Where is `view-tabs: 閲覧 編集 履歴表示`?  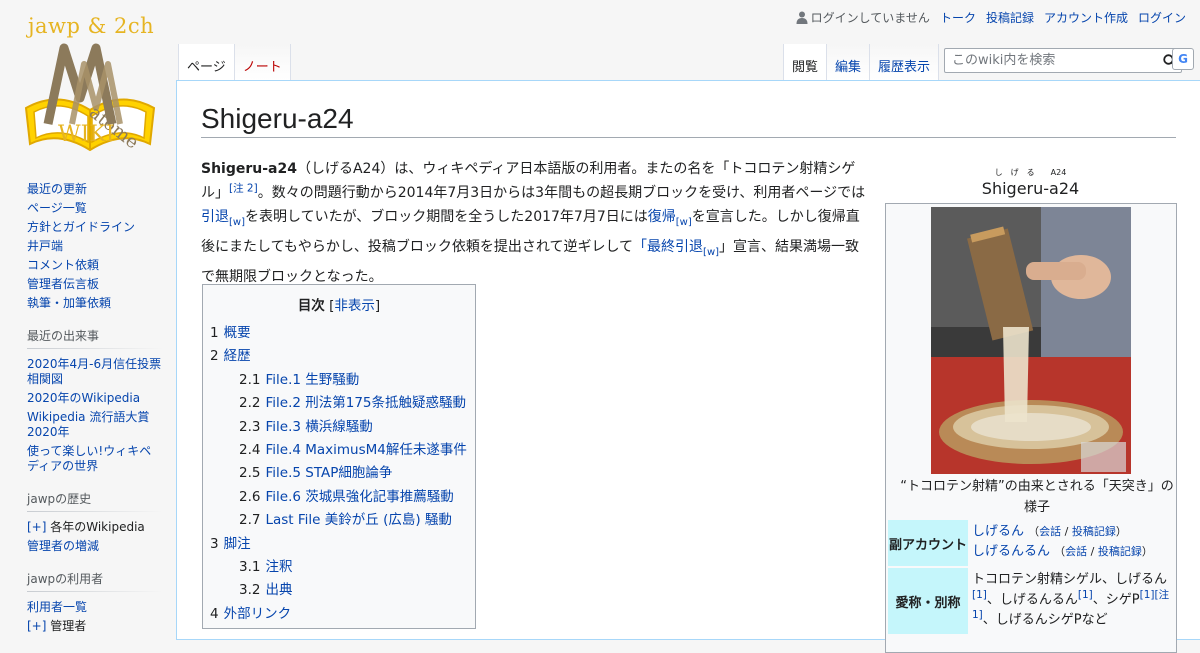
view-tabs: 閲覧 編集 履歴表示 is located at coordinates (861, 62).